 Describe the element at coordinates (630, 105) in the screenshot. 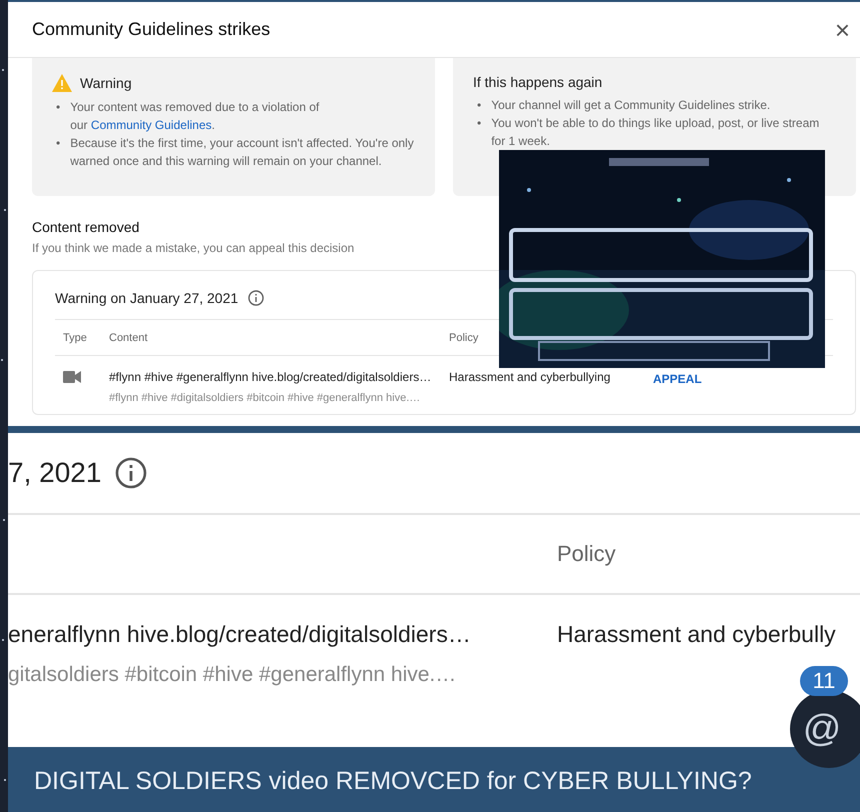

I see `bullet-text: Your channel will get a Community Guidelines strike.` at that location.